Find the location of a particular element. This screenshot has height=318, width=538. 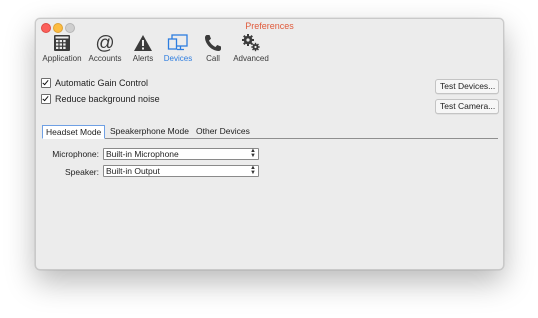

toolbar-item-label: Application is located at coordinates (62, 58).